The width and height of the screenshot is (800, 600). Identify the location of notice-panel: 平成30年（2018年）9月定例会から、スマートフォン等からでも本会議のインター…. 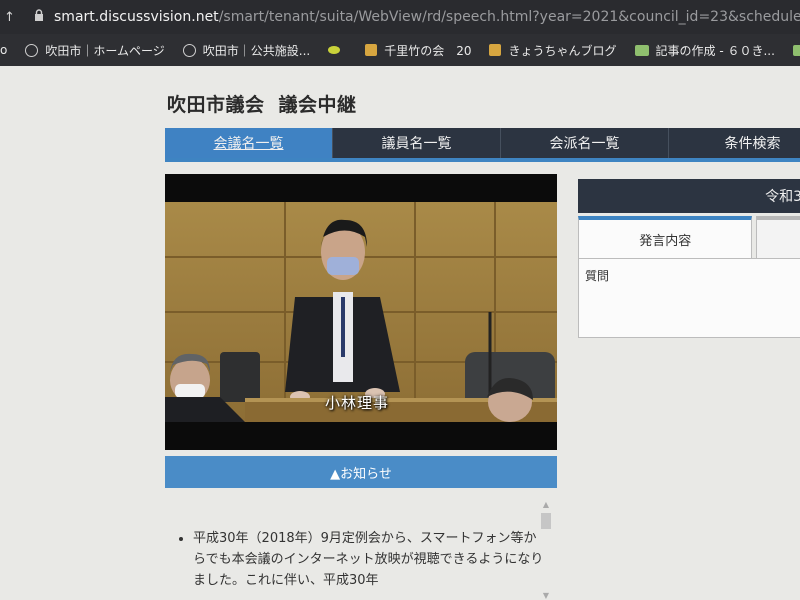
(355, 549).